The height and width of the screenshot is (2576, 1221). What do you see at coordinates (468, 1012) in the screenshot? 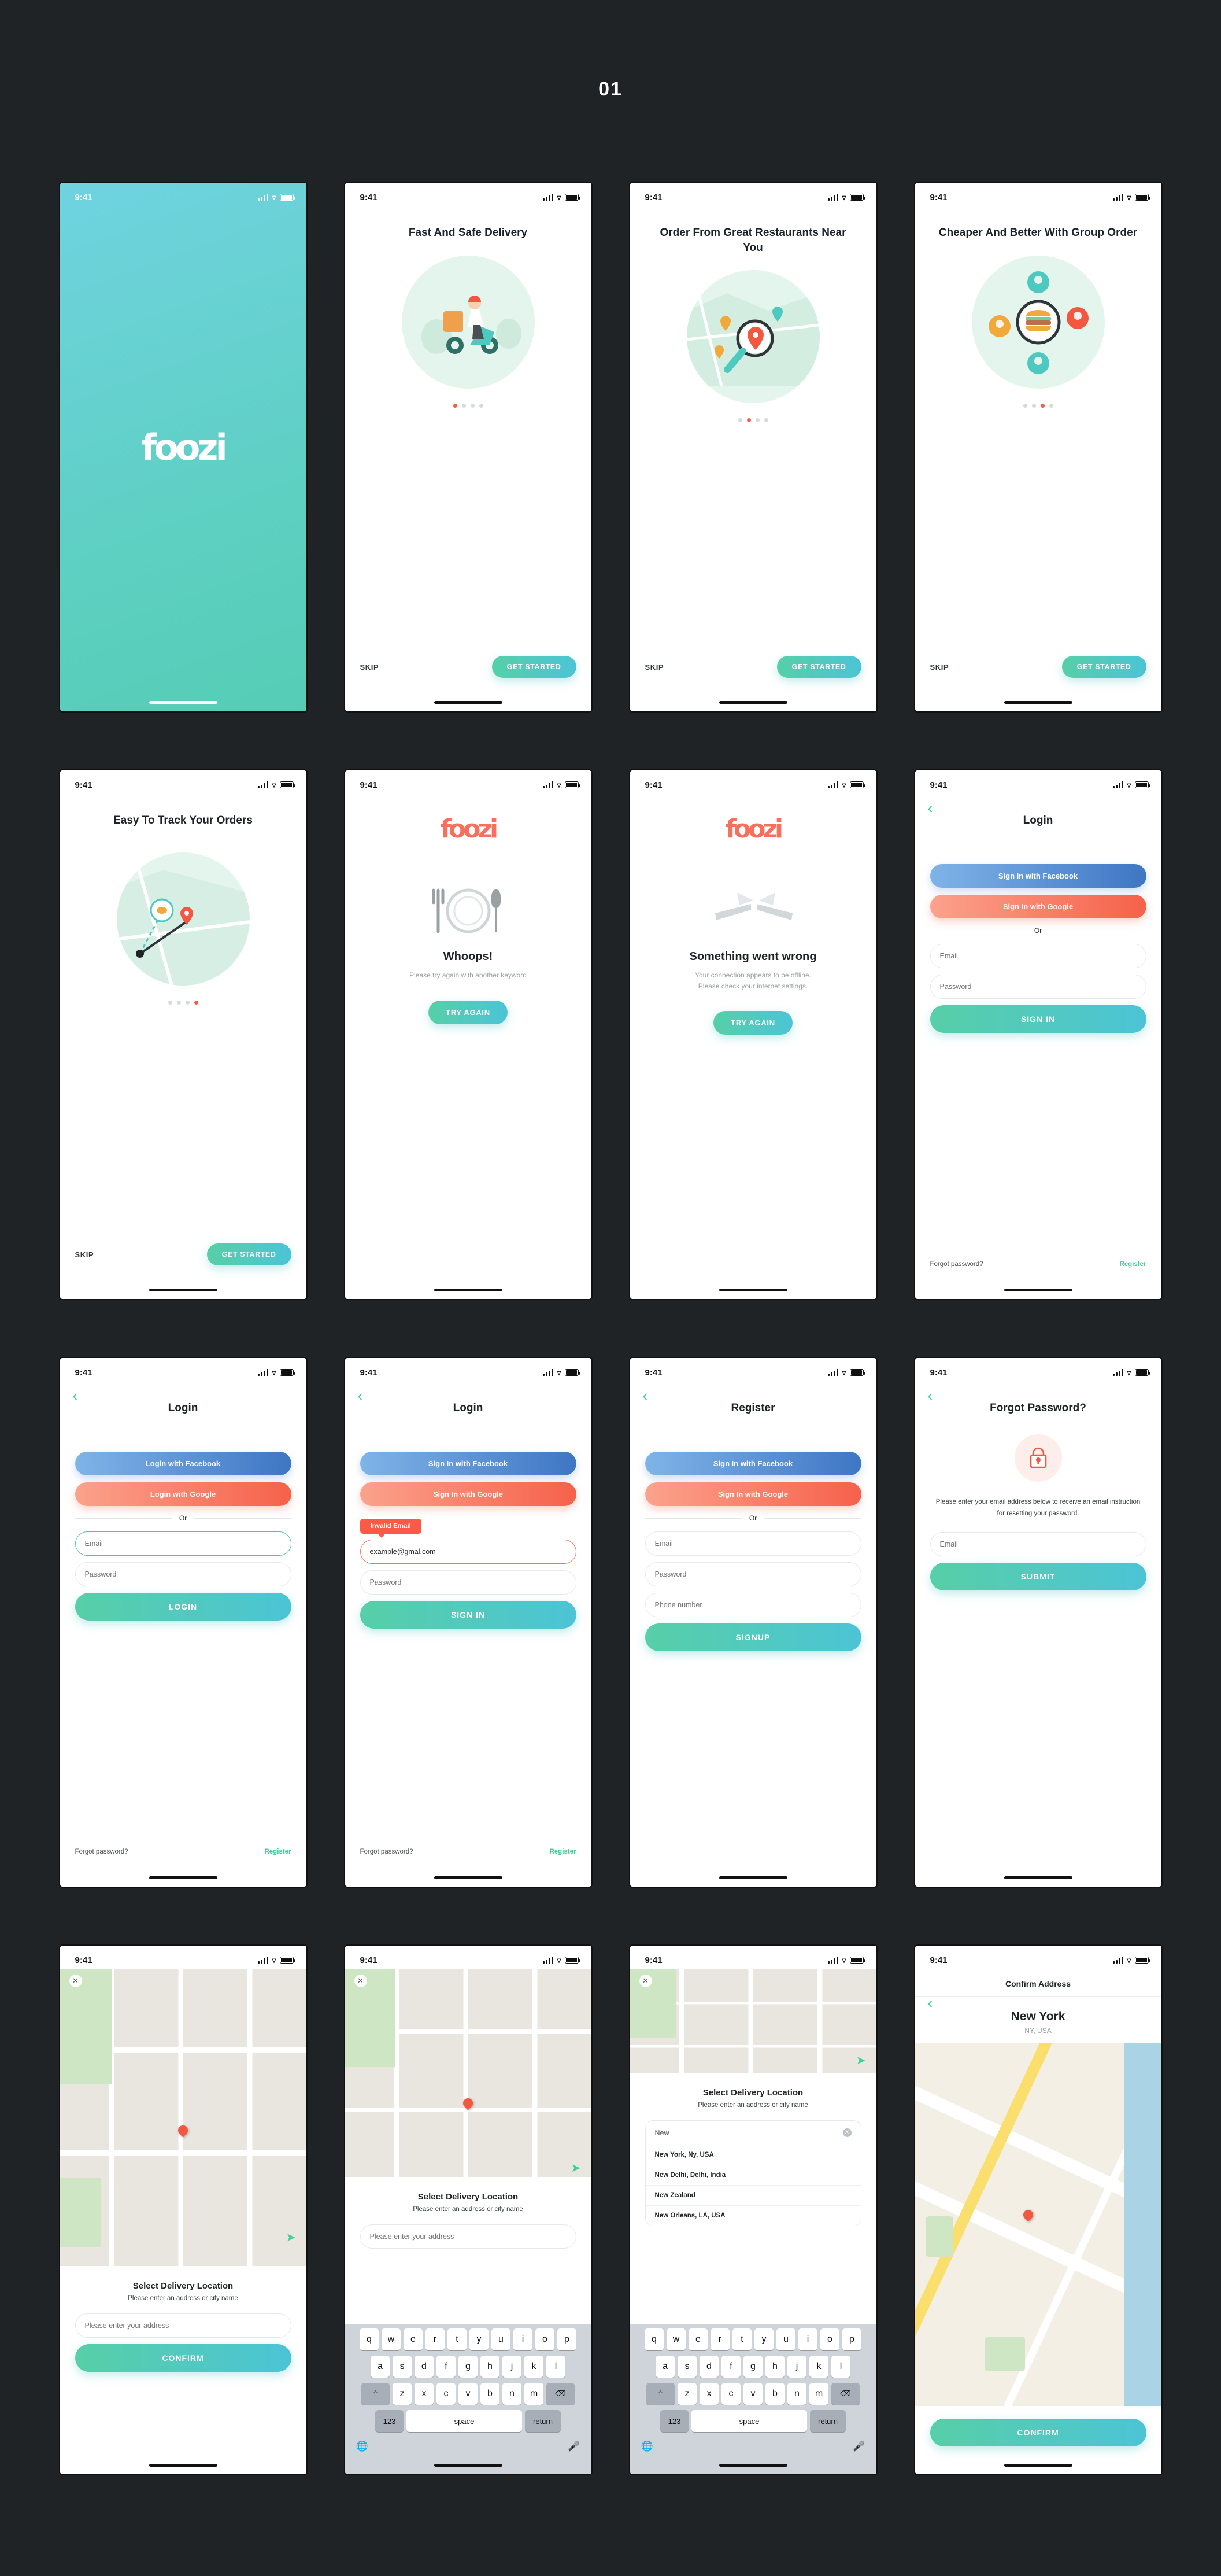
I see `try-again-button: TRY AGAIN` at bounding box center [468, 1012].